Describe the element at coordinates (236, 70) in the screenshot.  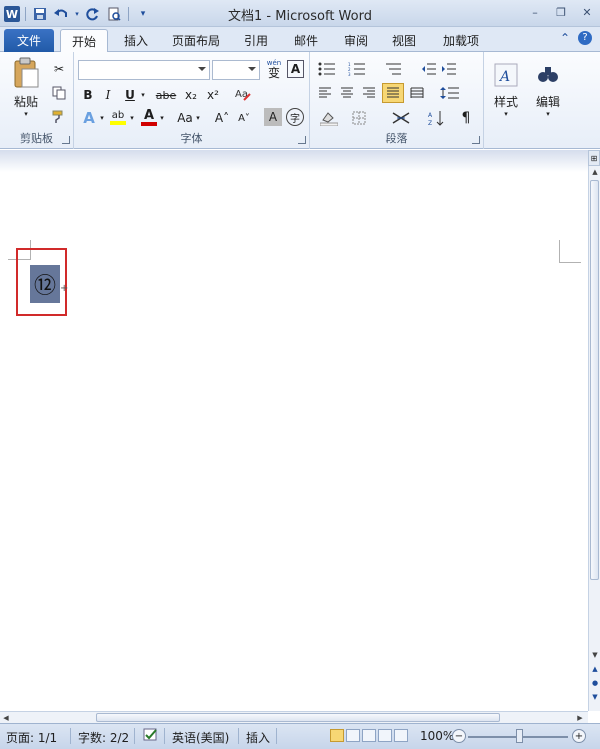
I see `font-size-combo` at that location.